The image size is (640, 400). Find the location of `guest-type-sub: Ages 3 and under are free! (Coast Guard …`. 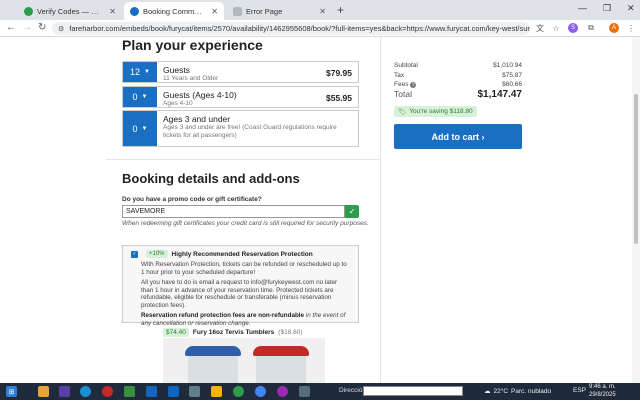

guest-type-sub: Ages 3 and under are free! (Coast Guard … is located at coordinates (250, 131).